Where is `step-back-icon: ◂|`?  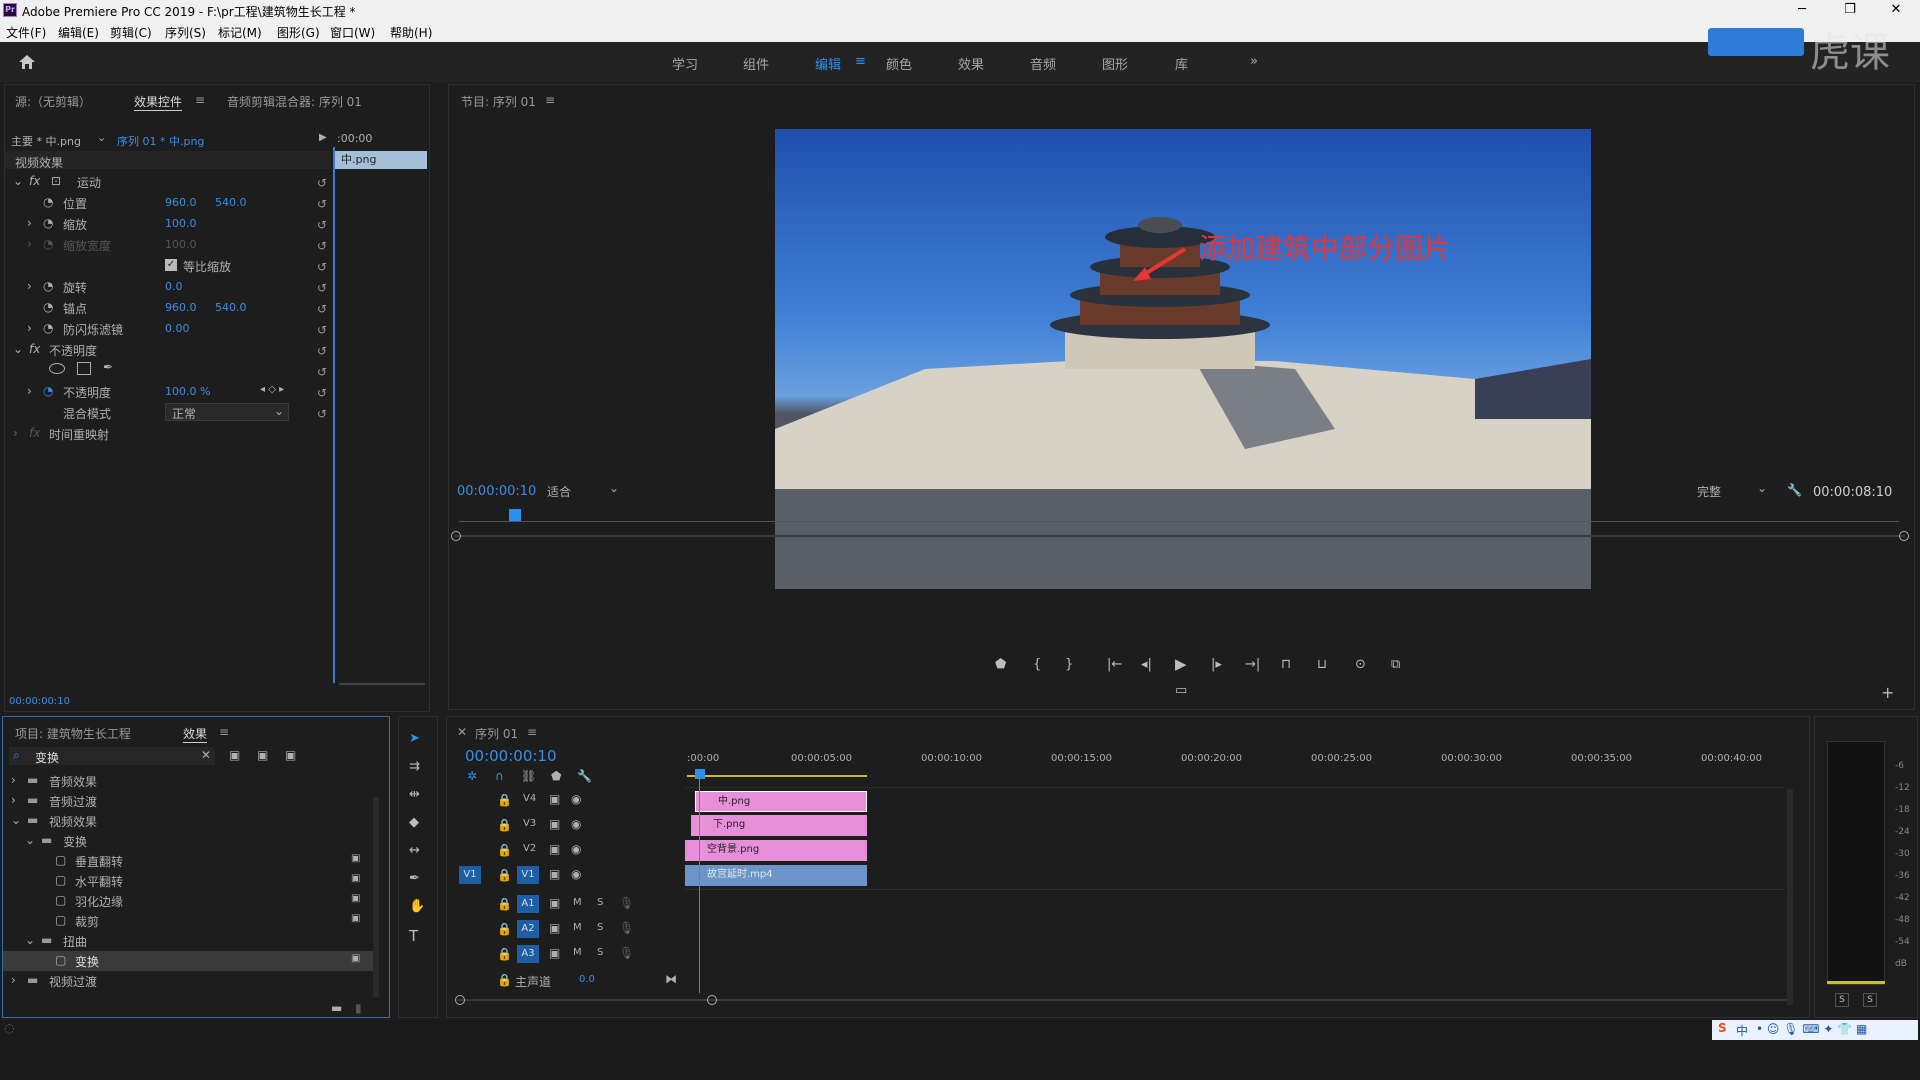
step-back-icon: ◂| is located at coordinates (1146, 664).